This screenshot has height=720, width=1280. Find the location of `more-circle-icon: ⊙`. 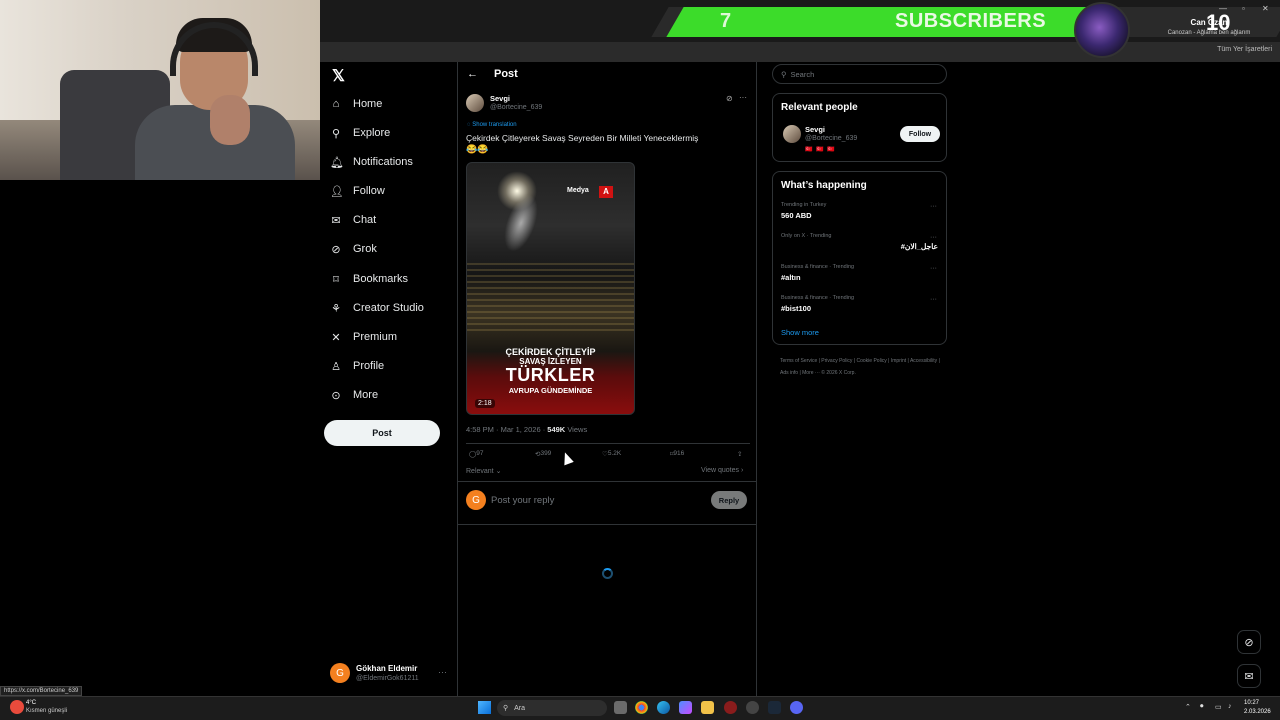

more-circle-icon: ⊙ is located at coordinates (336, 395).